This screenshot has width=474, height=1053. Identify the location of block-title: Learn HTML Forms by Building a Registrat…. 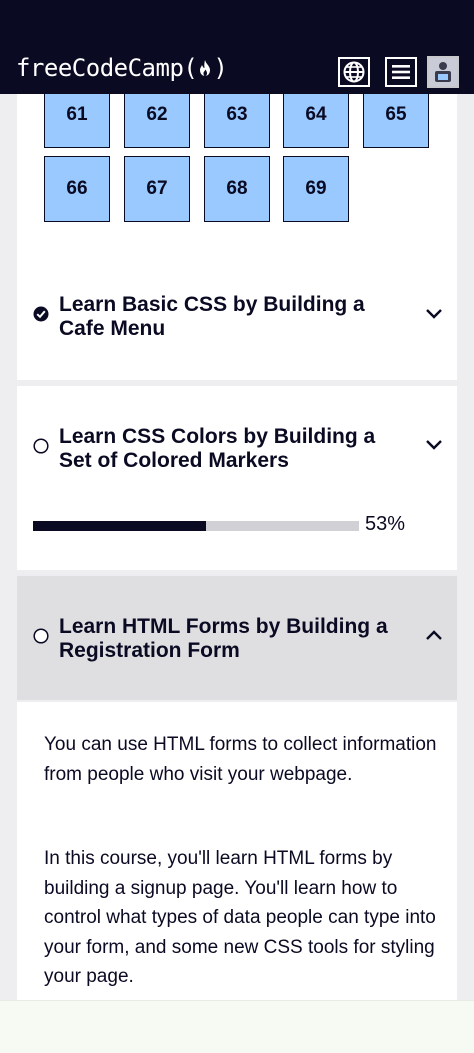
(223, 638).